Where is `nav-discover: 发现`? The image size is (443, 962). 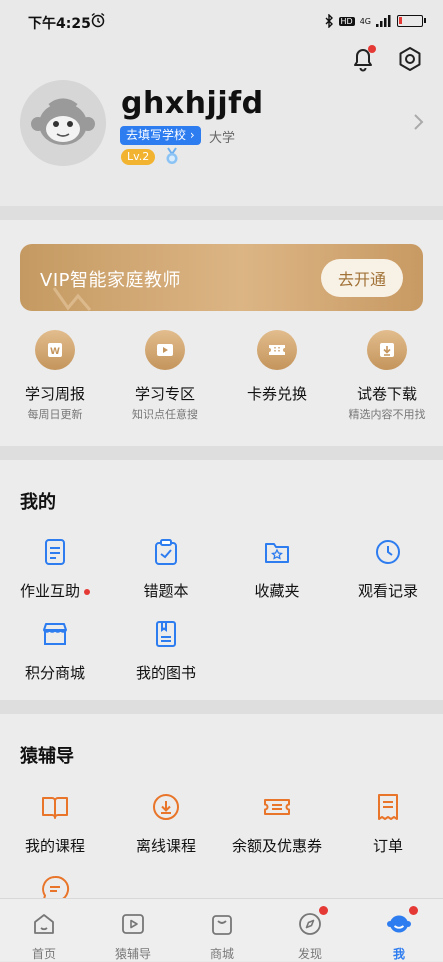
nav-discover: 发现 is located at coordinates (310, 930).